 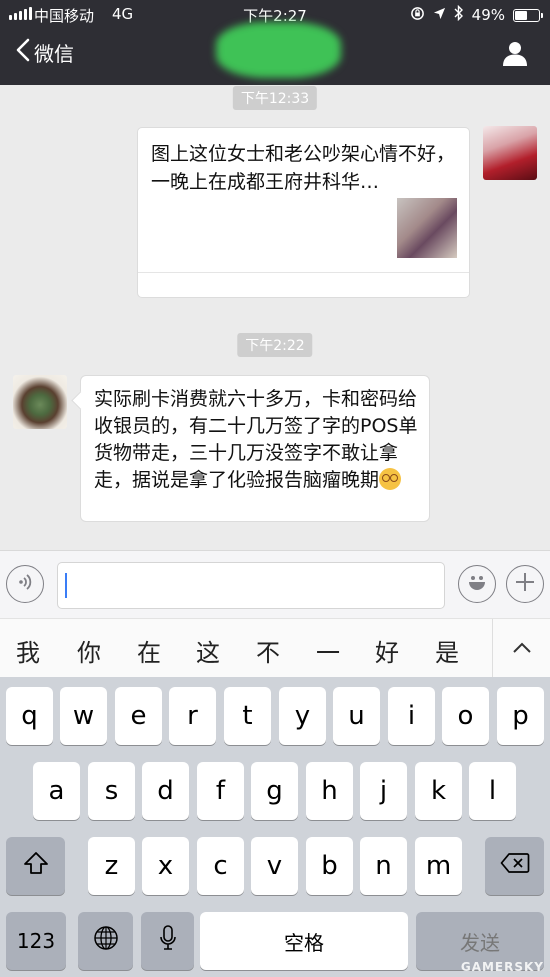 I want to click on timestamp: 下午2:22, so click(x=275, y=345).